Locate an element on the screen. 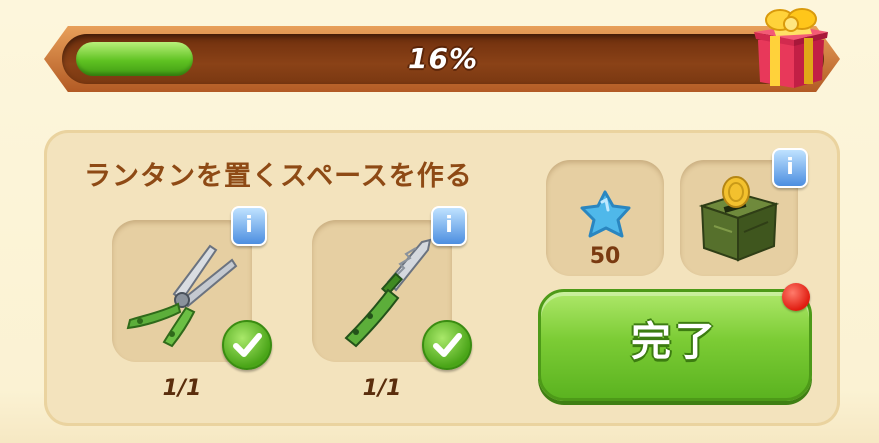 The height and width of the screenshot is (443, 879). notification-dot-icon is located at coordinates (796, 297).